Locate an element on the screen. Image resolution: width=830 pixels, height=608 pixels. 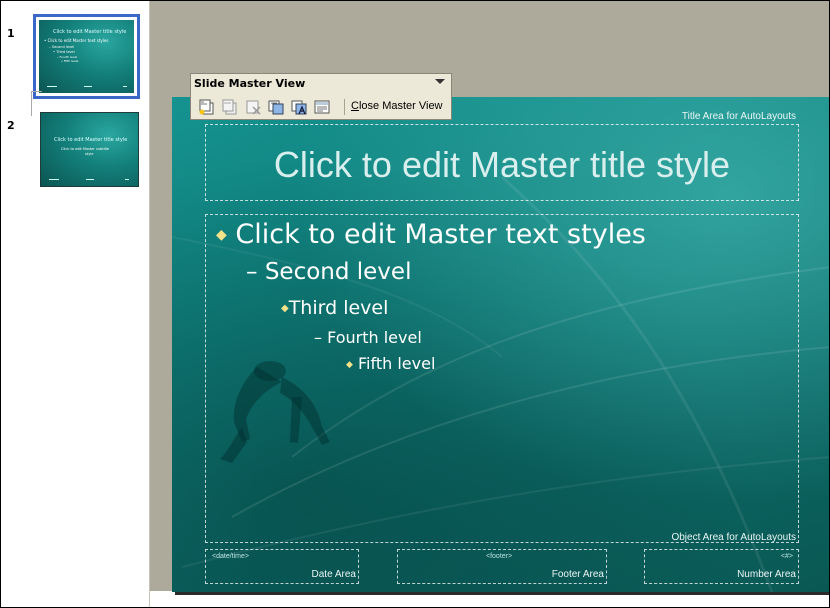
number-placeholder-text: <#> is located at coordinates (786, 556).